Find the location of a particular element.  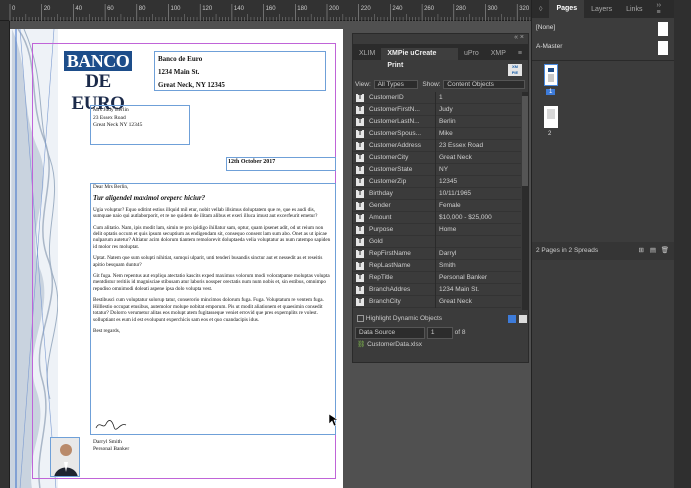

a-master-thumb is located at coordinates (663, 48).